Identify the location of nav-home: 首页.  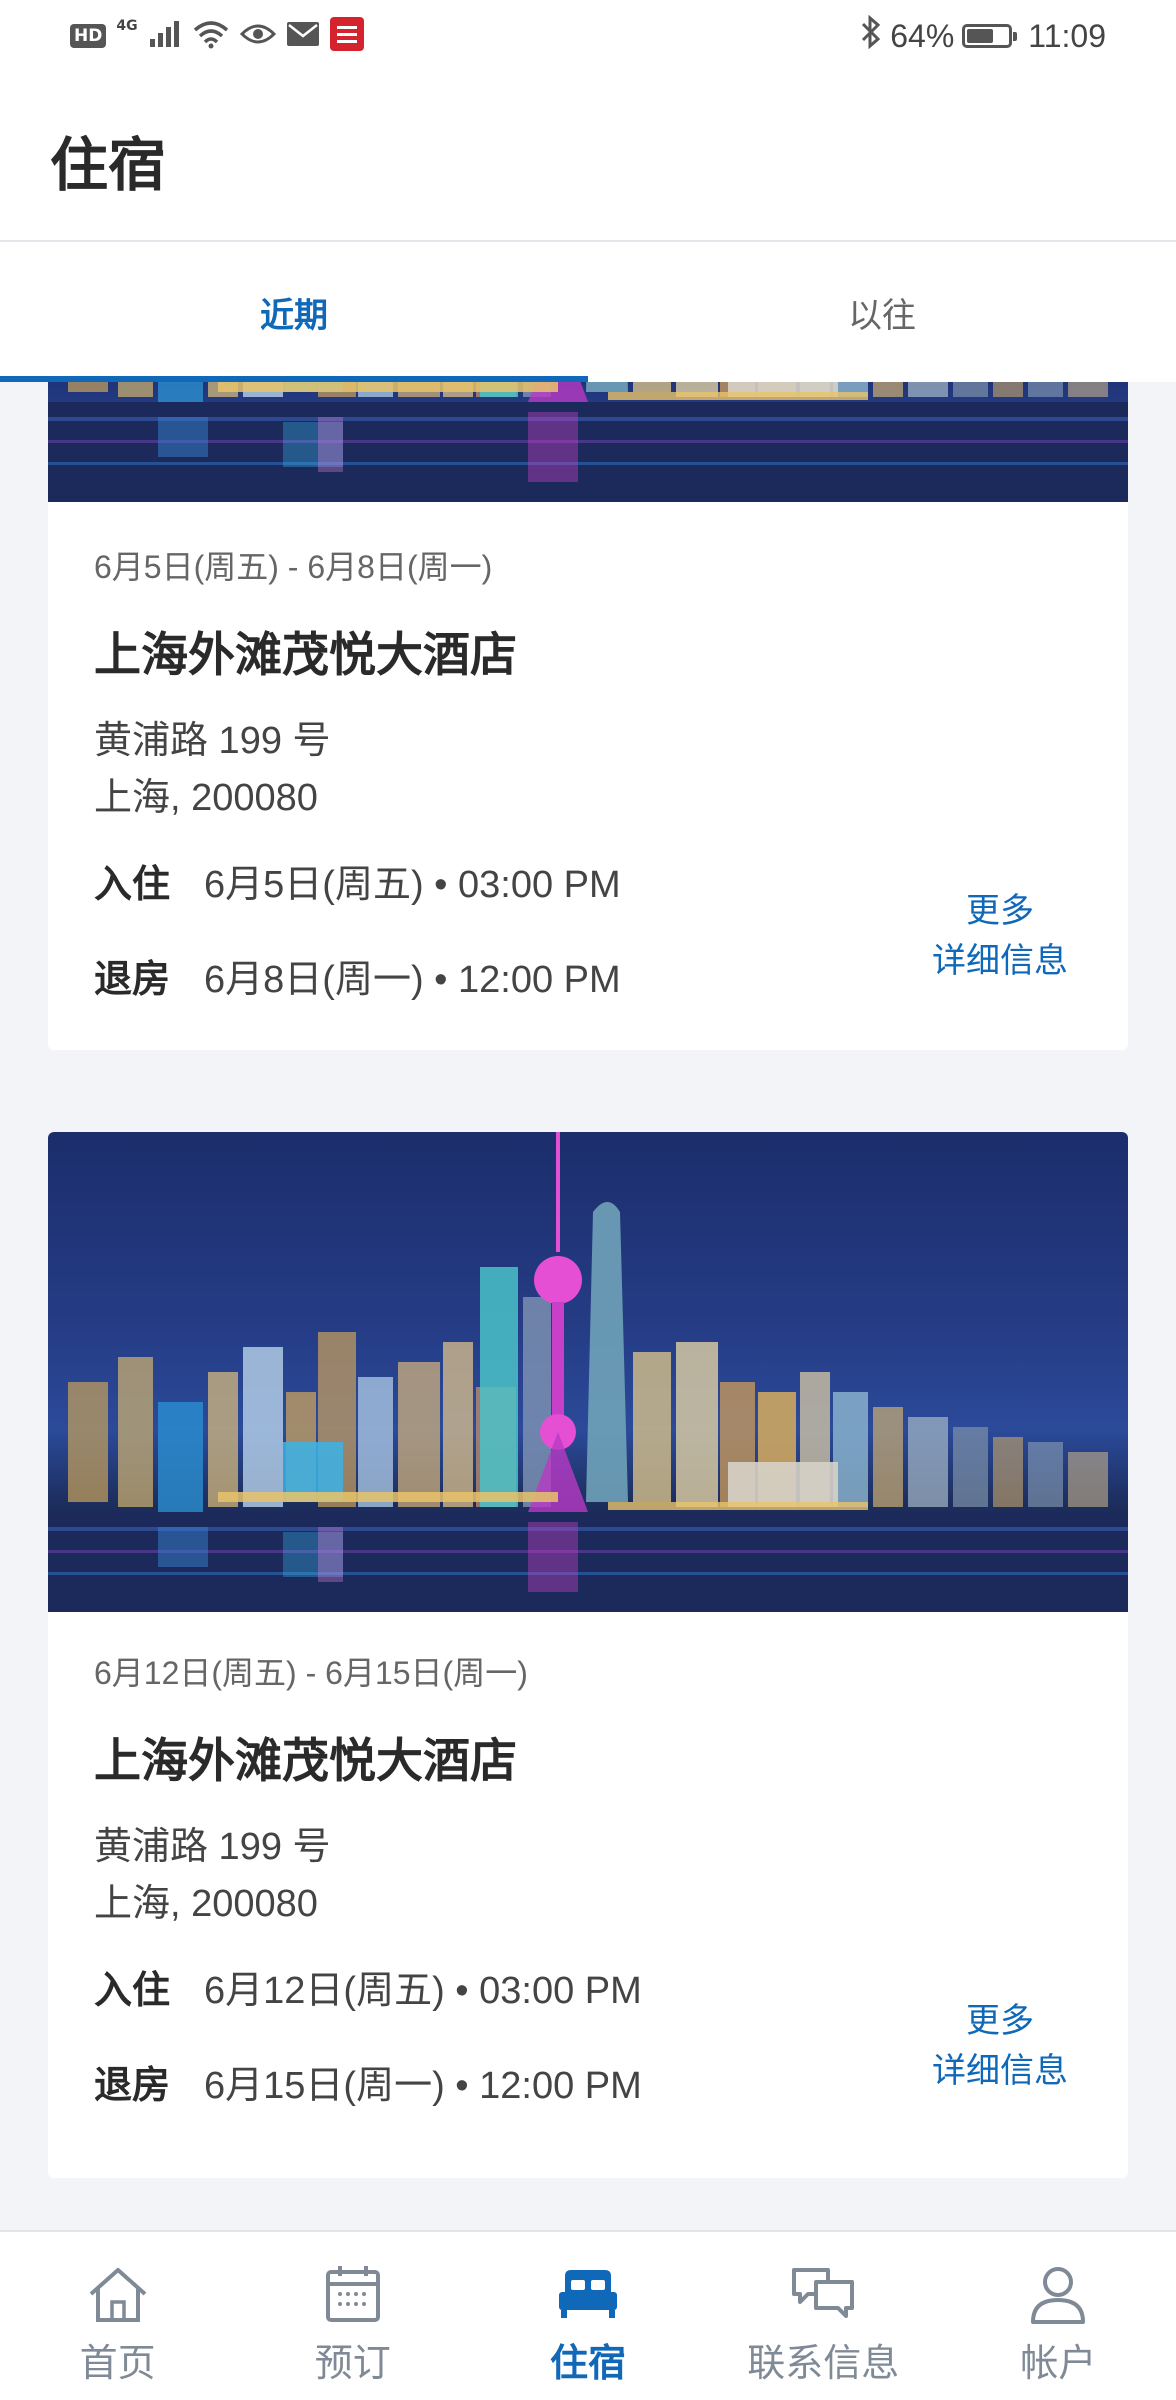
(117, 2316).